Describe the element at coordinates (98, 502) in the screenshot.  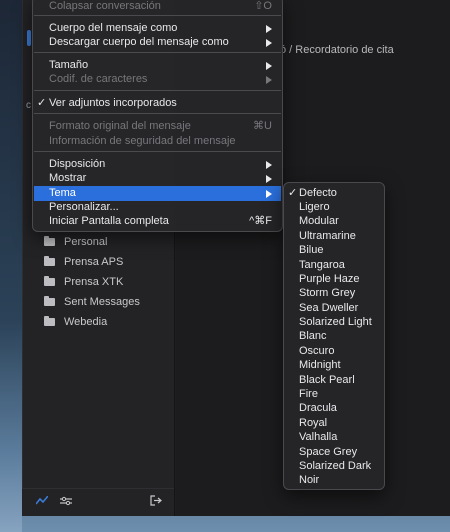
I see `sidebar-toolbar` at that location.